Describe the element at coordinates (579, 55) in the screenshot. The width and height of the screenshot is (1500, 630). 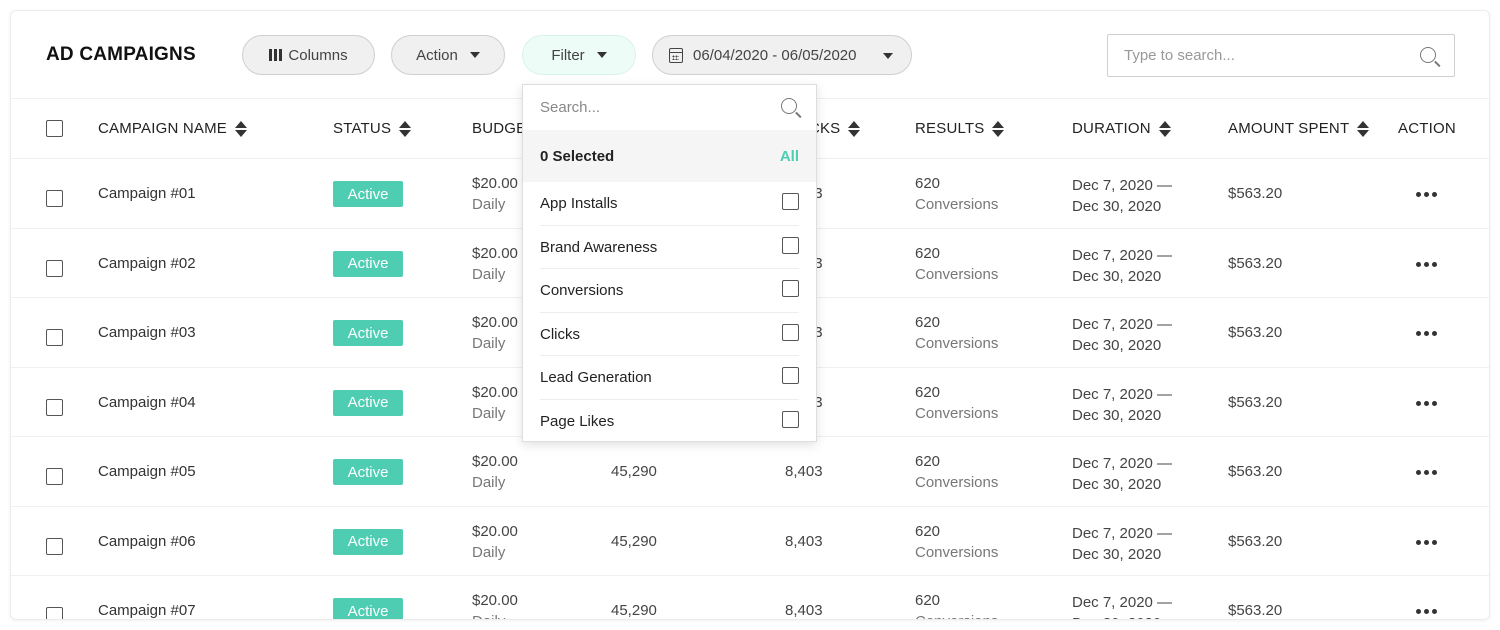
I see `filter-button: Filter` at that location.